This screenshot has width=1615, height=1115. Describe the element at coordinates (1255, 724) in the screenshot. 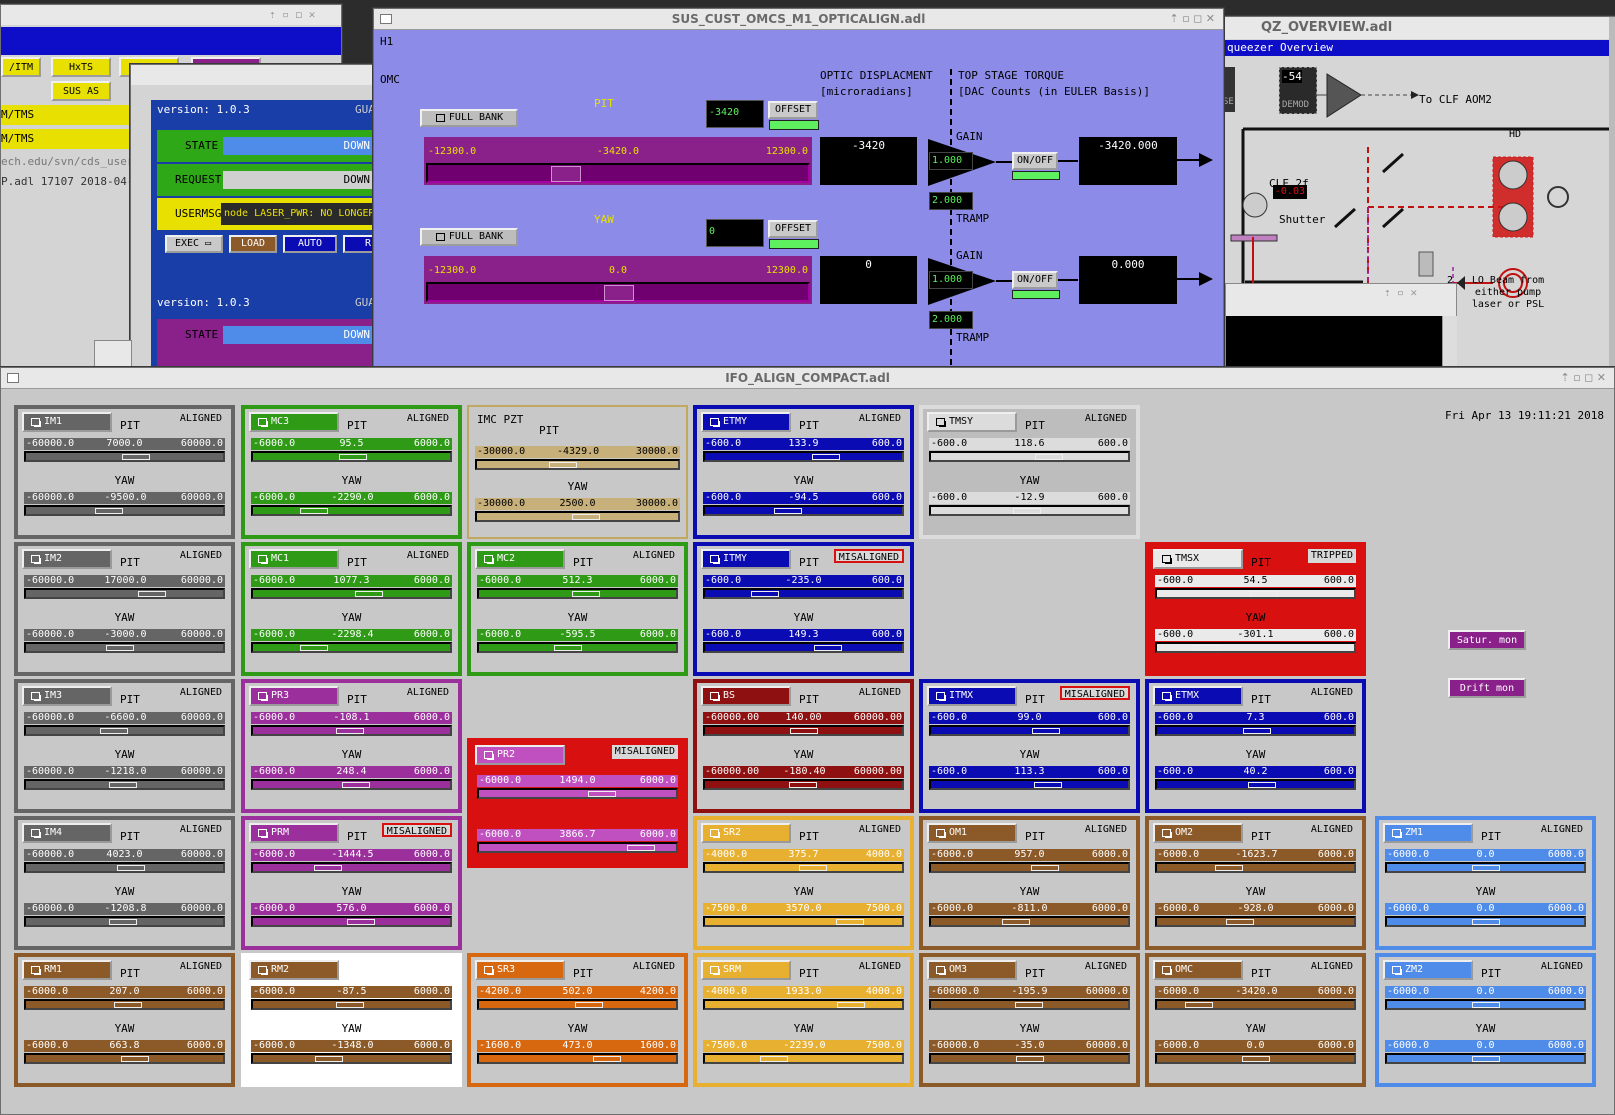

I see `pit-slider: -600.0 7.3 600.0` at that location.